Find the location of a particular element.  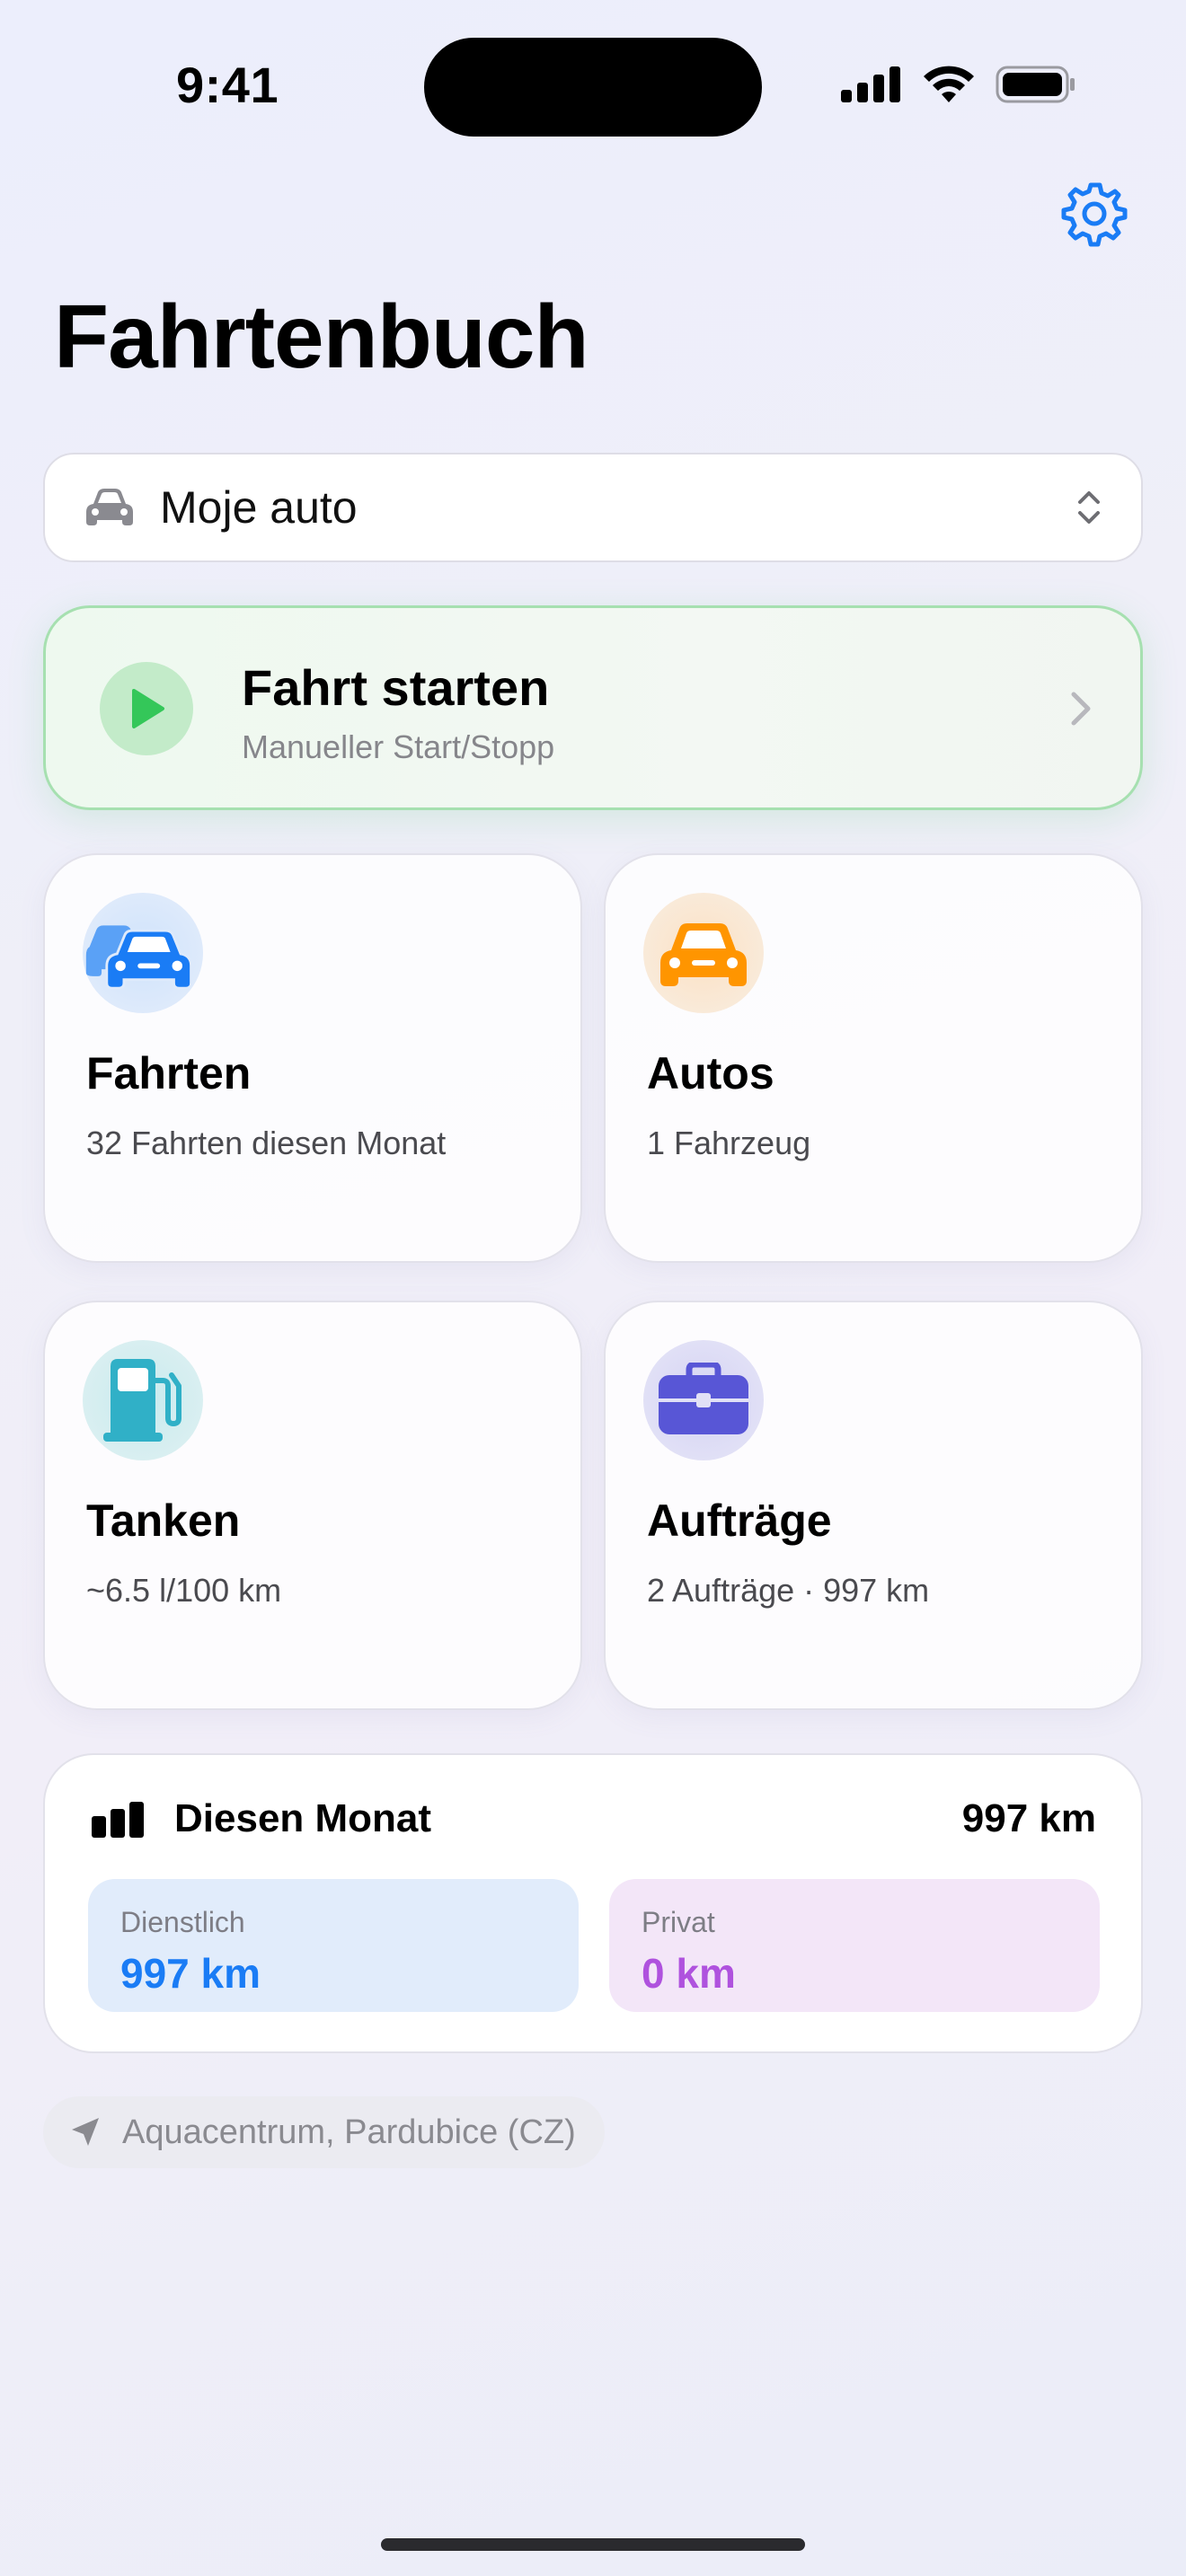

status-icons is located at coordinates (958, 84).